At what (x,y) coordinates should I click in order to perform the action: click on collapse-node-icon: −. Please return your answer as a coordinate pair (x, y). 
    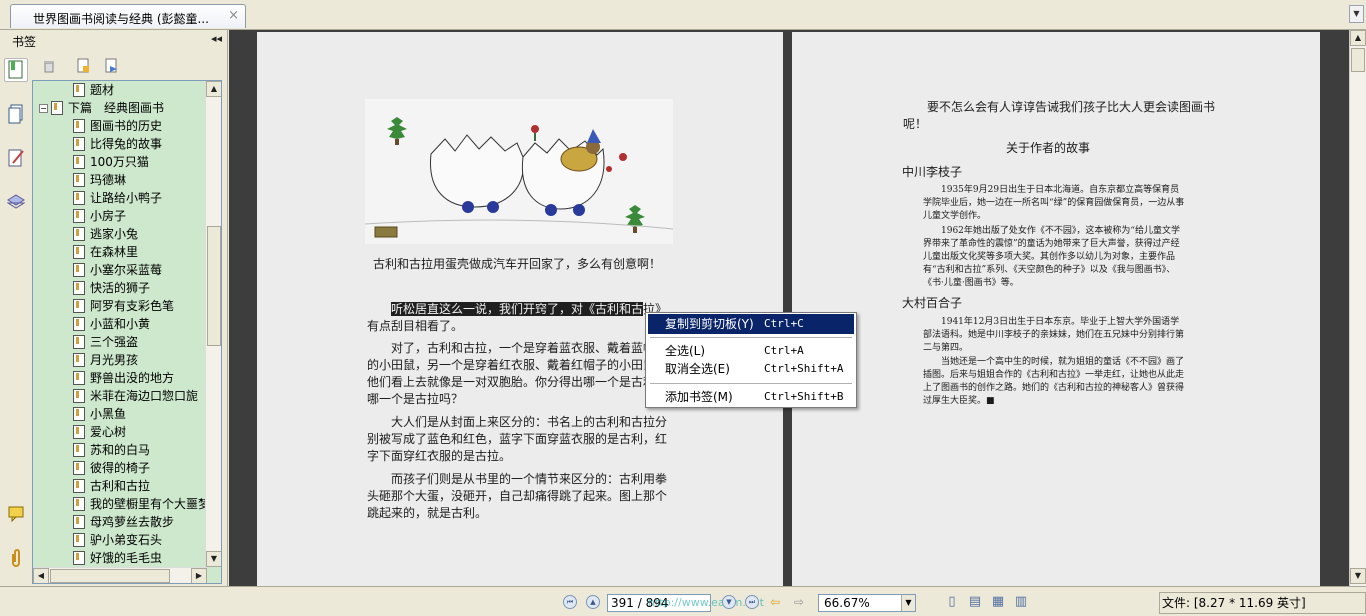
    Looking at the image, I should click on (43, 108).